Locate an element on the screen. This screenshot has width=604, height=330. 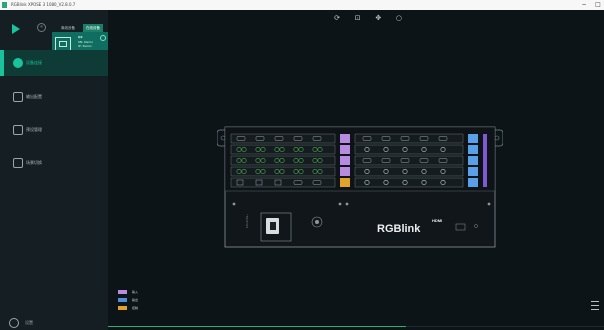
device-name: Q2 is located at coordinates (80, 37).